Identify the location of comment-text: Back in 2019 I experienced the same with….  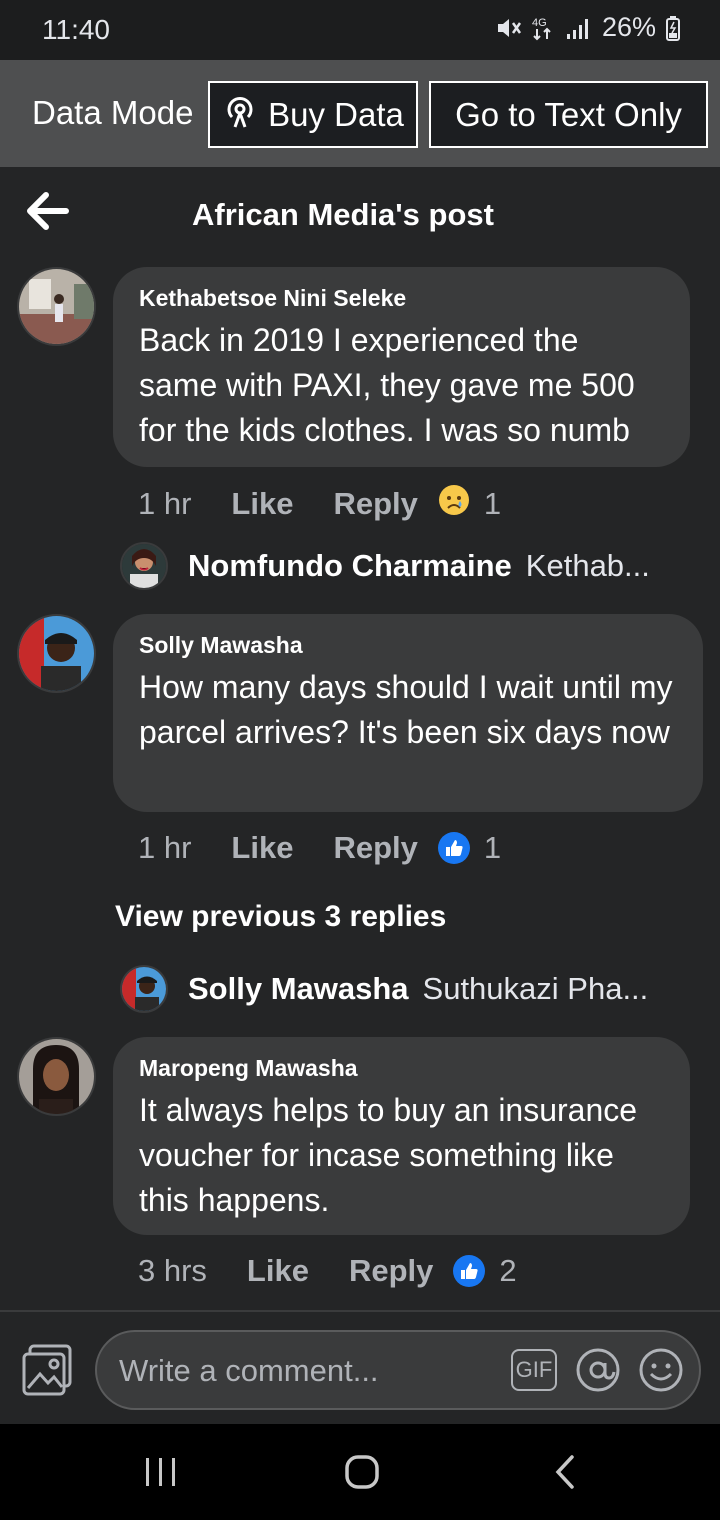
(387, 385).